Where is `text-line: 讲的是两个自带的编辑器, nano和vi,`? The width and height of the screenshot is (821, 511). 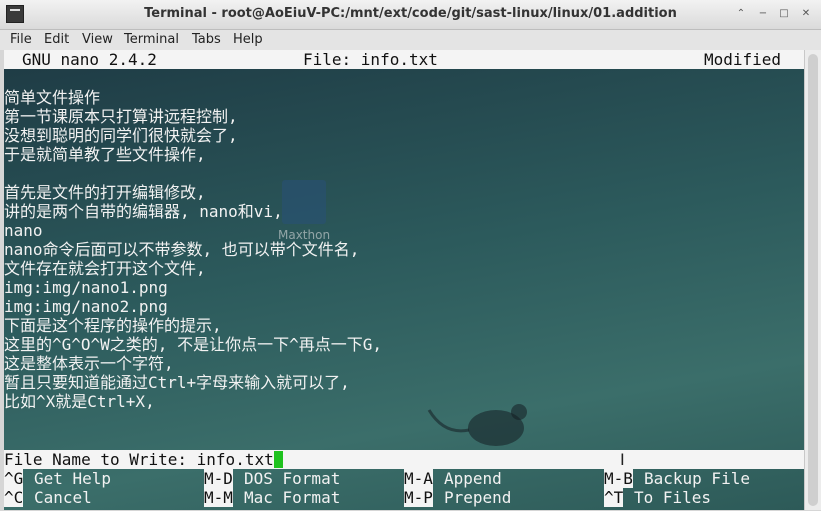 text-line: 讲的是两个自带的编辑器, nano和vi, is located at coordinates (143, 211).